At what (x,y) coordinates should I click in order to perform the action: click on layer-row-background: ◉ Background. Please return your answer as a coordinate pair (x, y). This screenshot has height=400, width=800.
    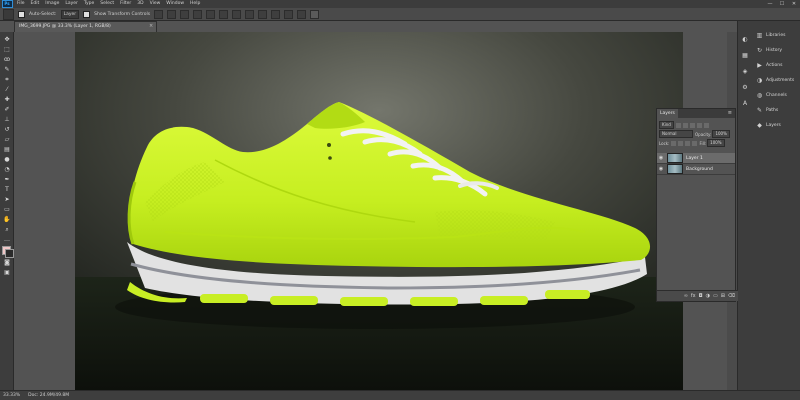
    Looking at the image, I should click on (696, 169).